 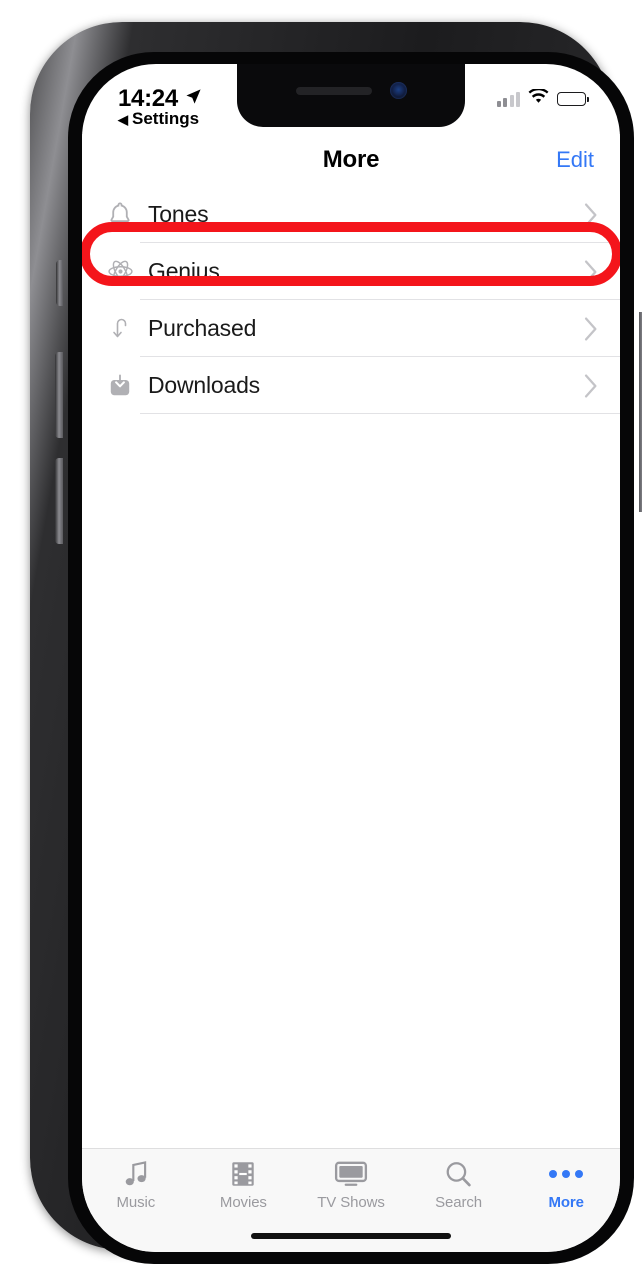 What do you see at coordinates (351, 1202) in the screenshot?
I see `tab-label: TV Shows` at bounding box center [351, 1202].